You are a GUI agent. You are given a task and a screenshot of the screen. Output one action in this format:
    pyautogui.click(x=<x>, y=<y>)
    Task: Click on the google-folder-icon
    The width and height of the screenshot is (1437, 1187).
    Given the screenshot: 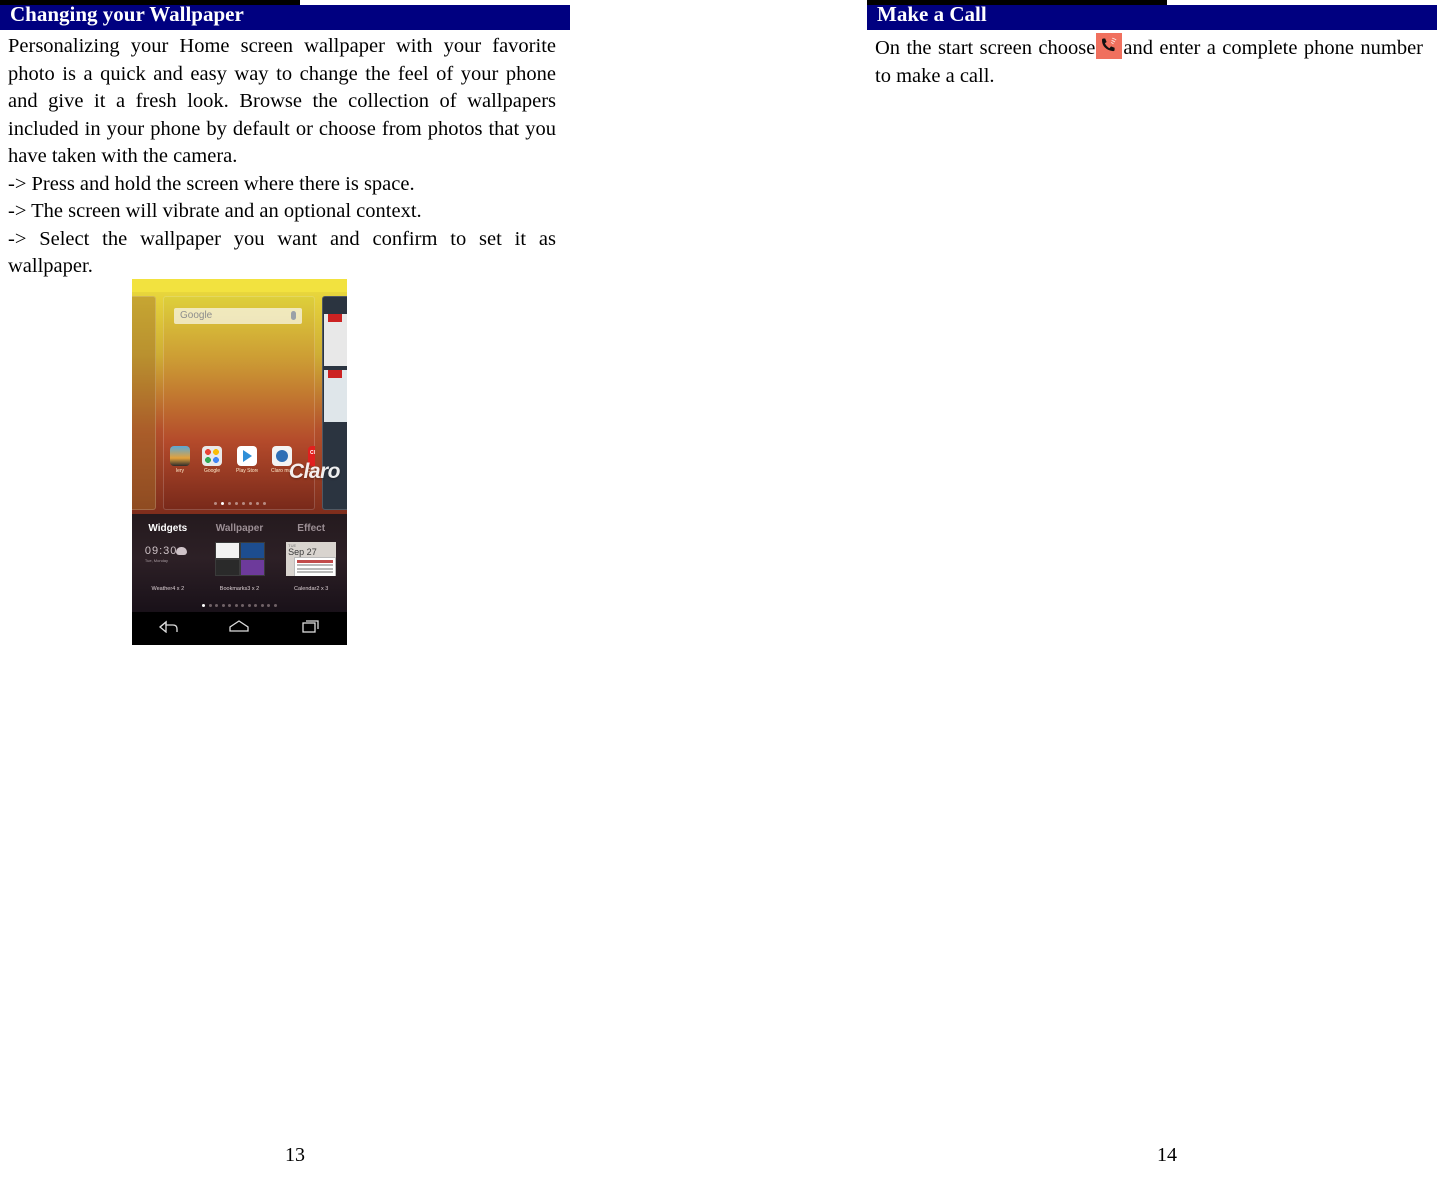 What is the action you would take?
    pyautogui.click(x=212, y=456)
    